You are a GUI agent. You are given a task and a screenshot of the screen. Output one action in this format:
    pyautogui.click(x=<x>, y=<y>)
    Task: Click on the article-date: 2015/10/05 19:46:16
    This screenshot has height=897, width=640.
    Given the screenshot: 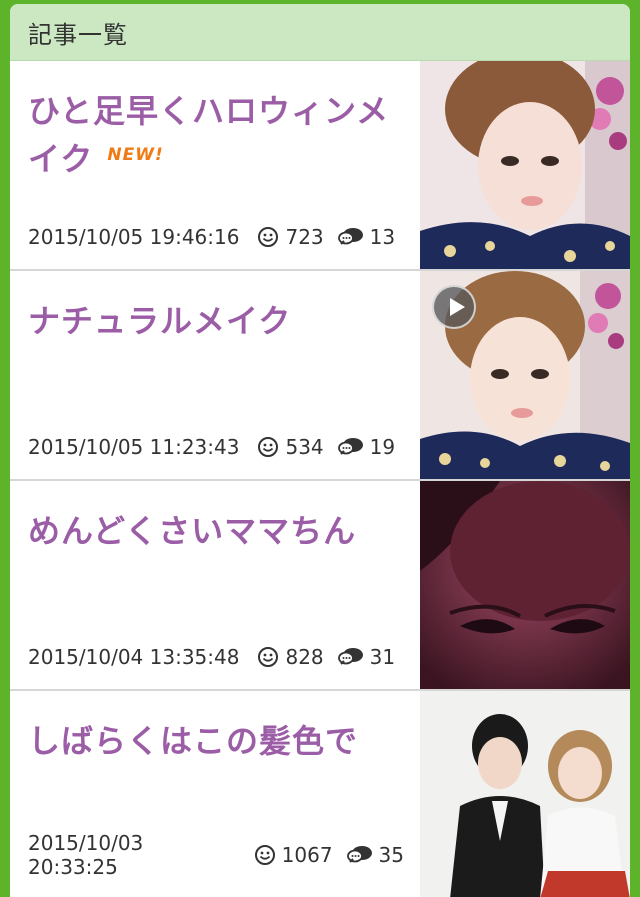 What is the action you would take?
    pyautogui.click(x=134, y=237)
    